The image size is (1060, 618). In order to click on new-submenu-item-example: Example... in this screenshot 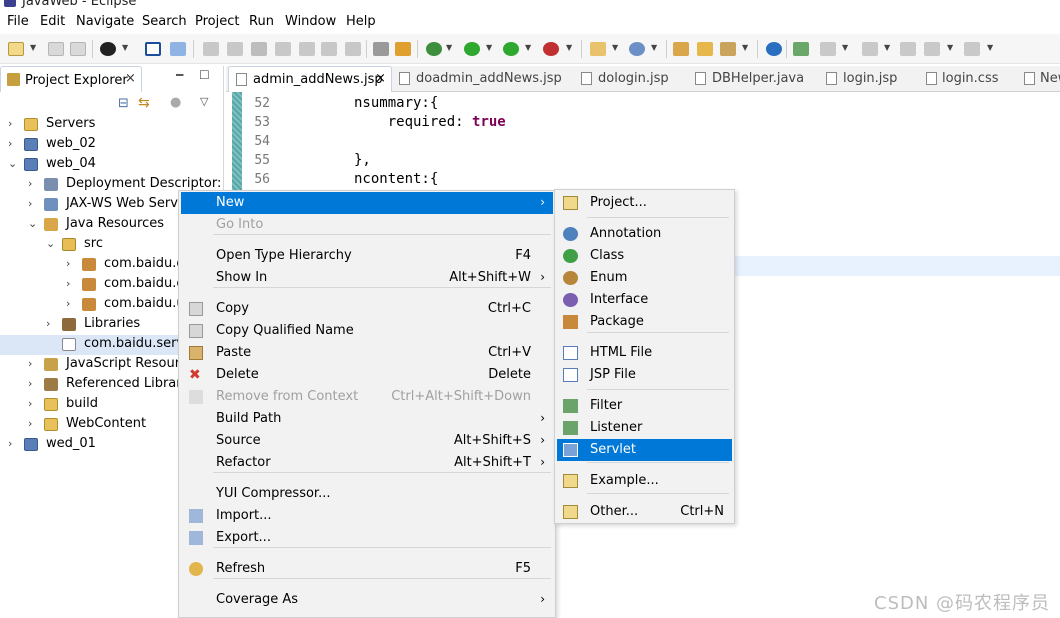, I will do `click(644, 481)`.